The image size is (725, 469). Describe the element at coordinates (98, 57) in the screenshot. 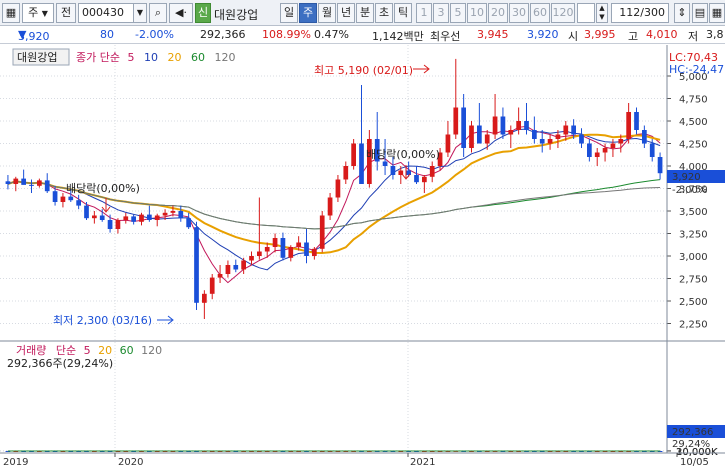

I see `legend-ma-label: 종가 단순` at that location.